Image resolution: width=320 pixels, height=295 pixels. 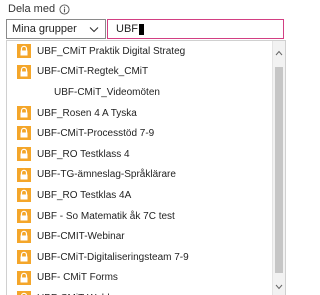 What do you see at coordinates (94, 30) in the screenshot?
I see `chevron-down-icon` at bounding box center [94, 30].